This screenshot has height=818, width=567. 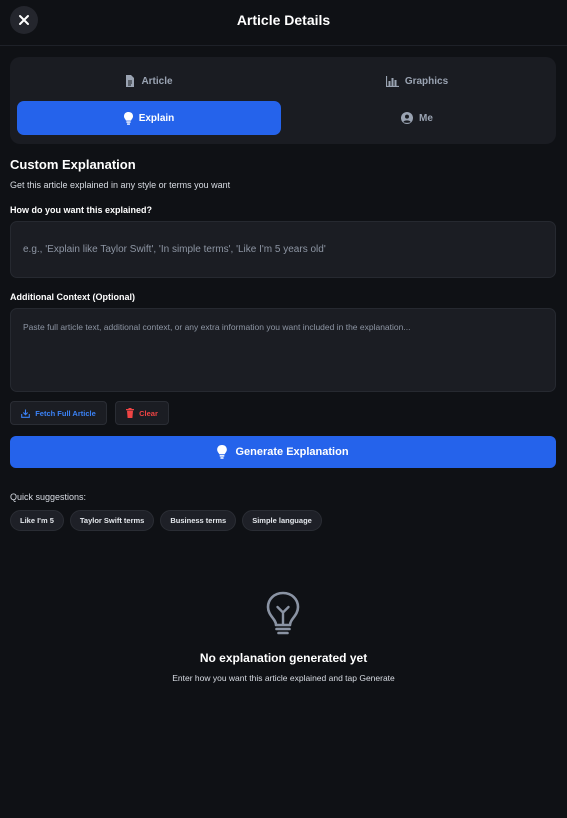 I want to click on bar-chart-icon, so click(x=392, y=81).